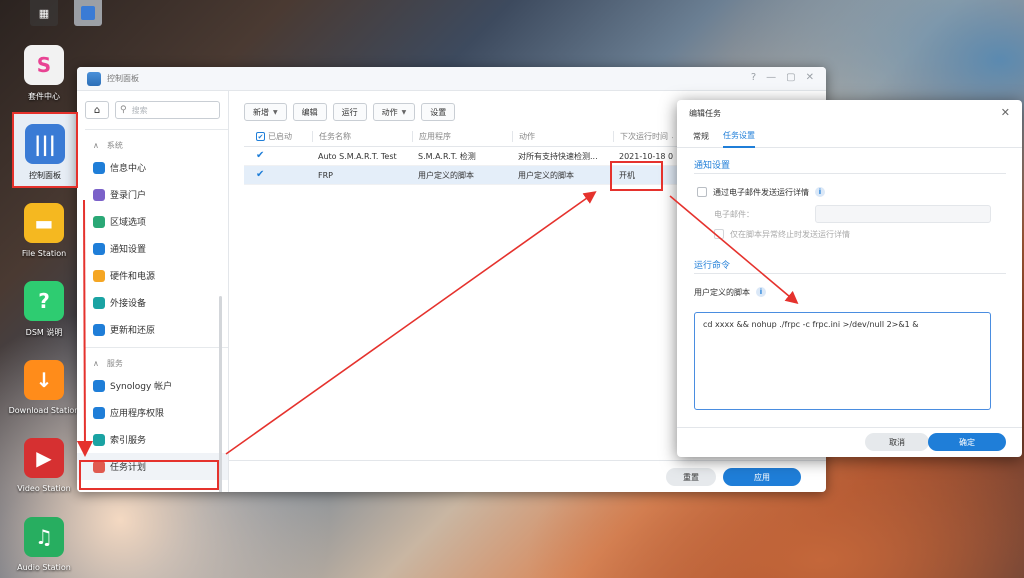 This screenshot has width=1024, height=578. I want to click on notify-section-title: 通知设置, so click(850, 166).